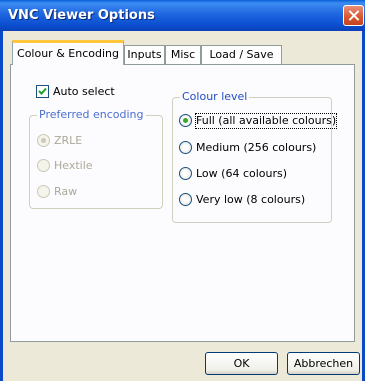 Image resolution: width=365 pixels, height=381 pixels. I want to click on tab-inputs: Inputs, so click(144, 54).